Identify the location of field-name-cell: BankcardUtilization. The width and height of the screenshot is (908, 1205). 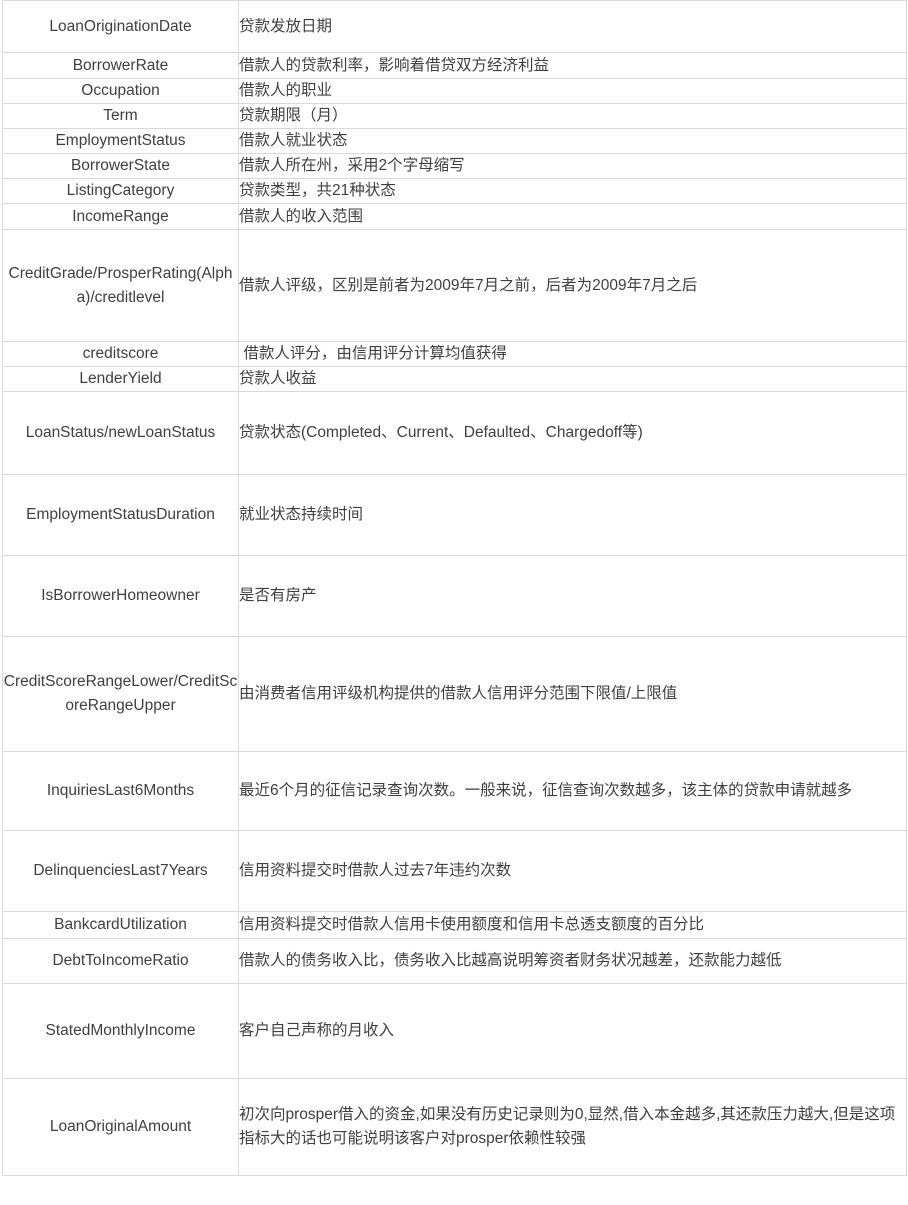
(120, 925).